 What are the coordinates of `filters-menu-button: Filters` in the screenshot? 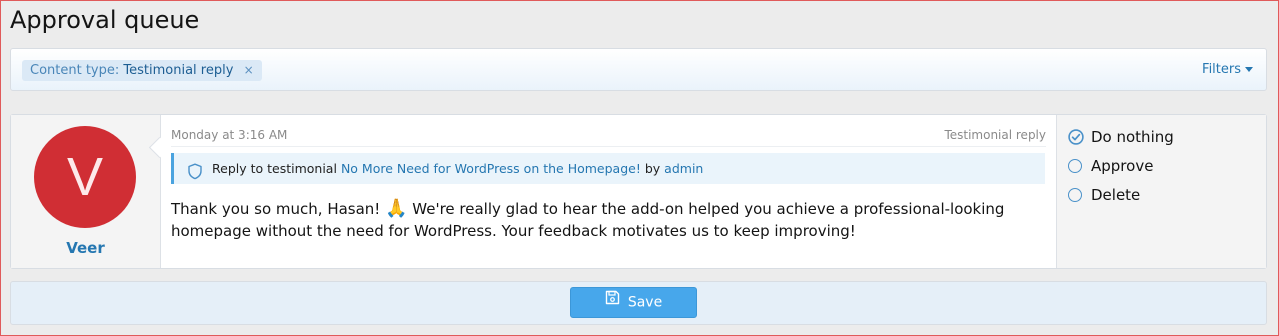 It's located at (1227, 69).